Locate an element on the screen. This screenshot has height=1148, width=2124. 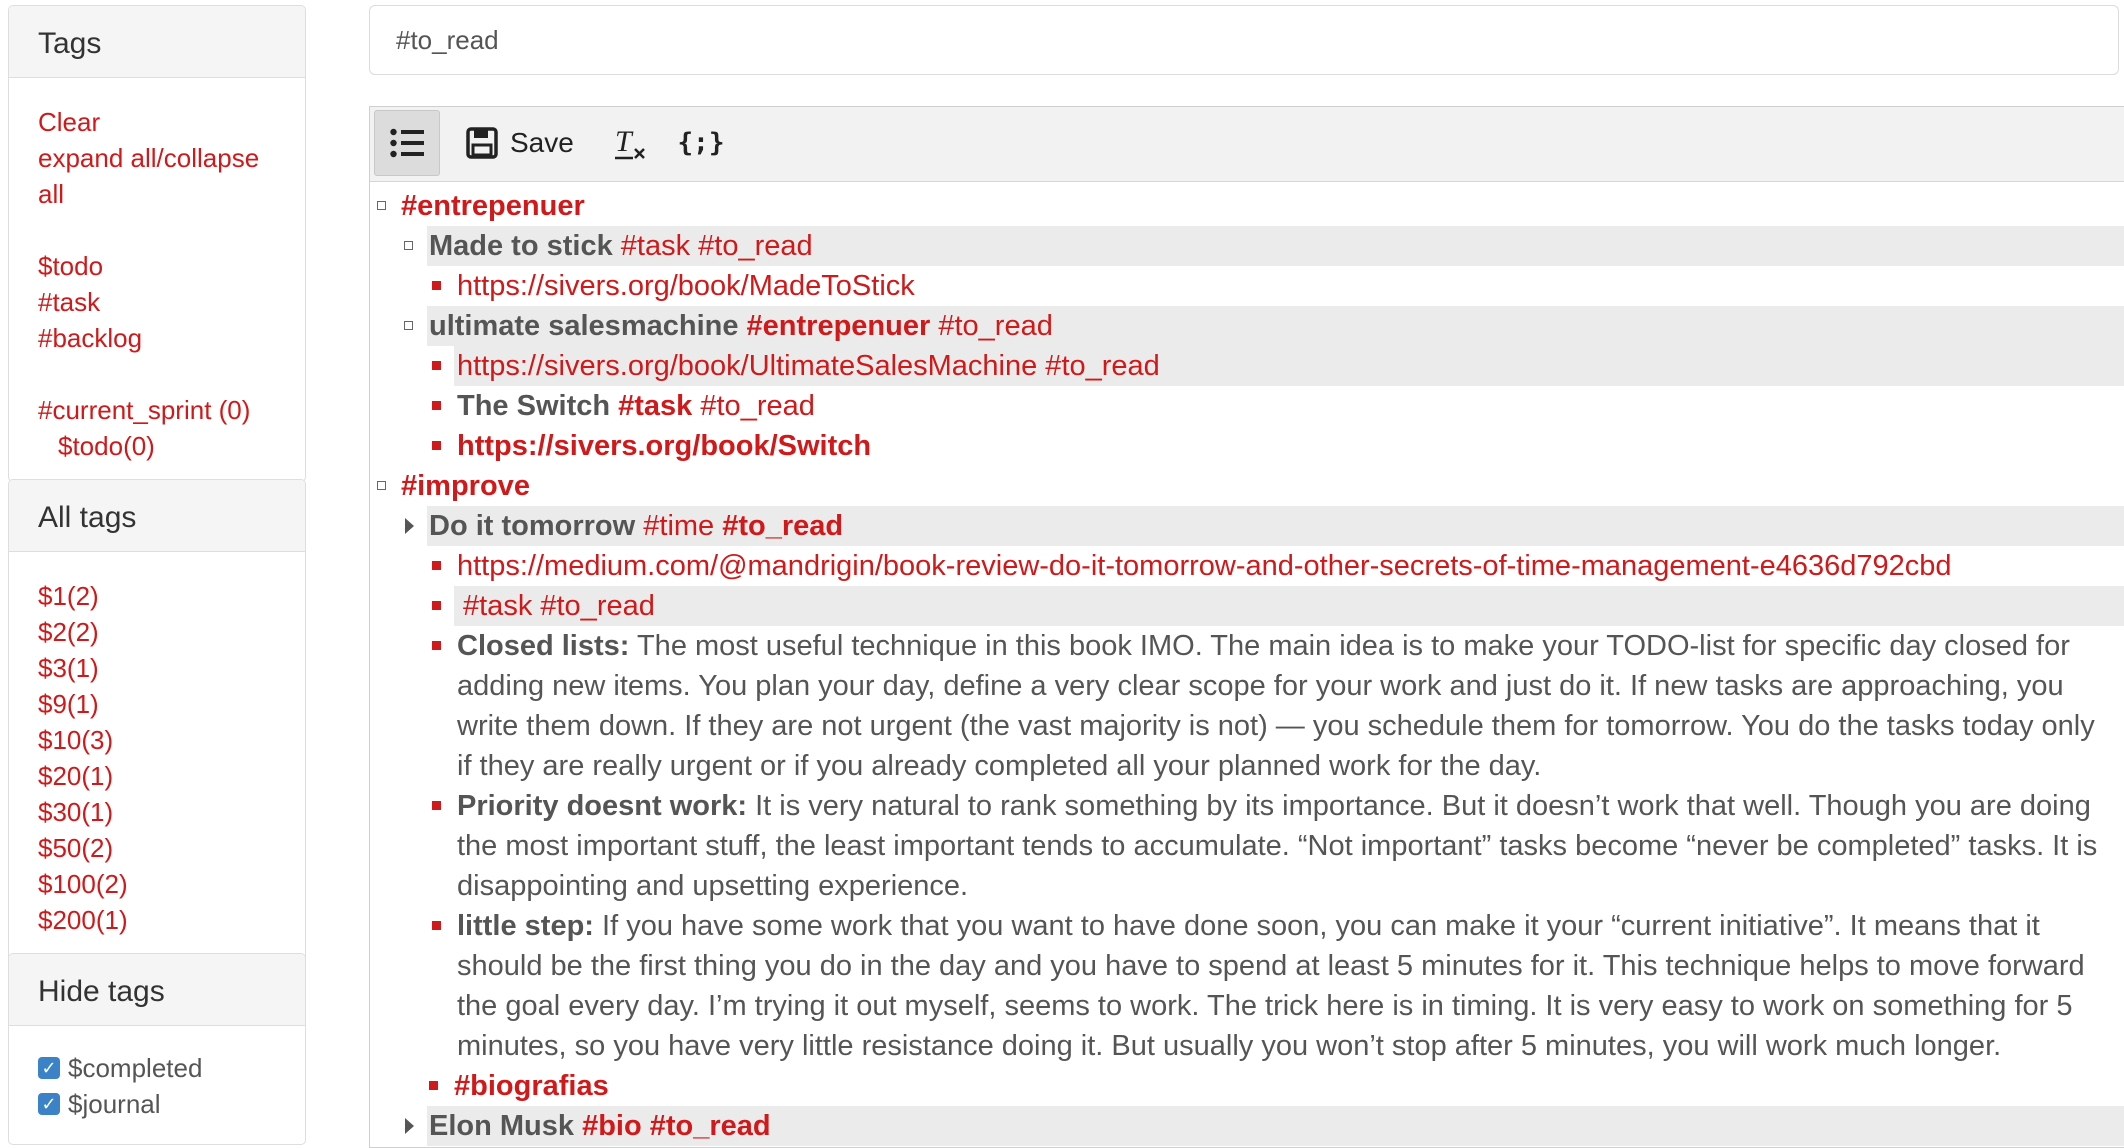
hide-tags-panel: Hide tags ✓ $completed ✓ $journal is located at coordinates (157, 1049).